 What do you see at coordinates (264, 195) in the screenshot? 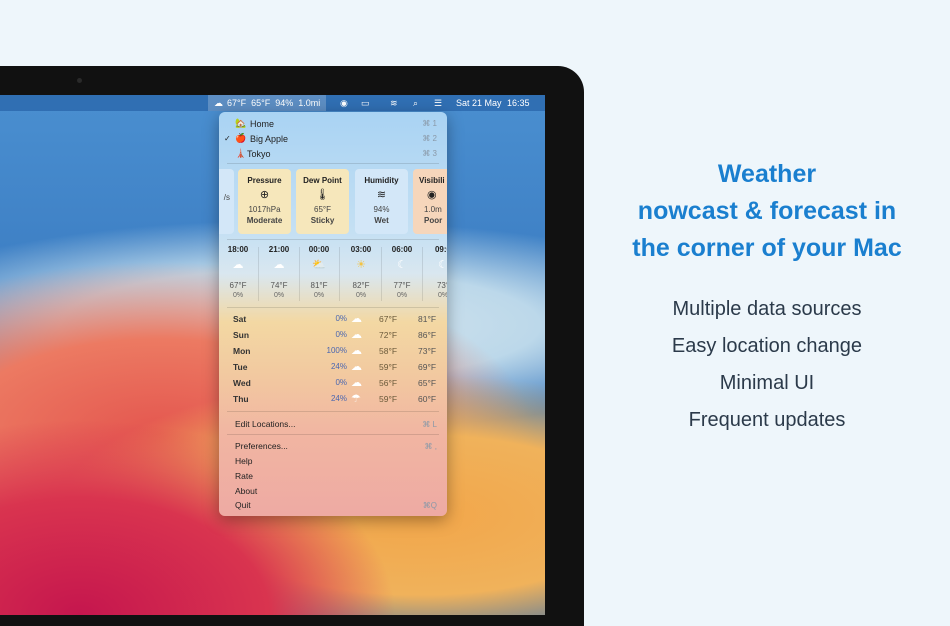
I see `gauge-icon: ⊕` at bounding box center [264, 195].